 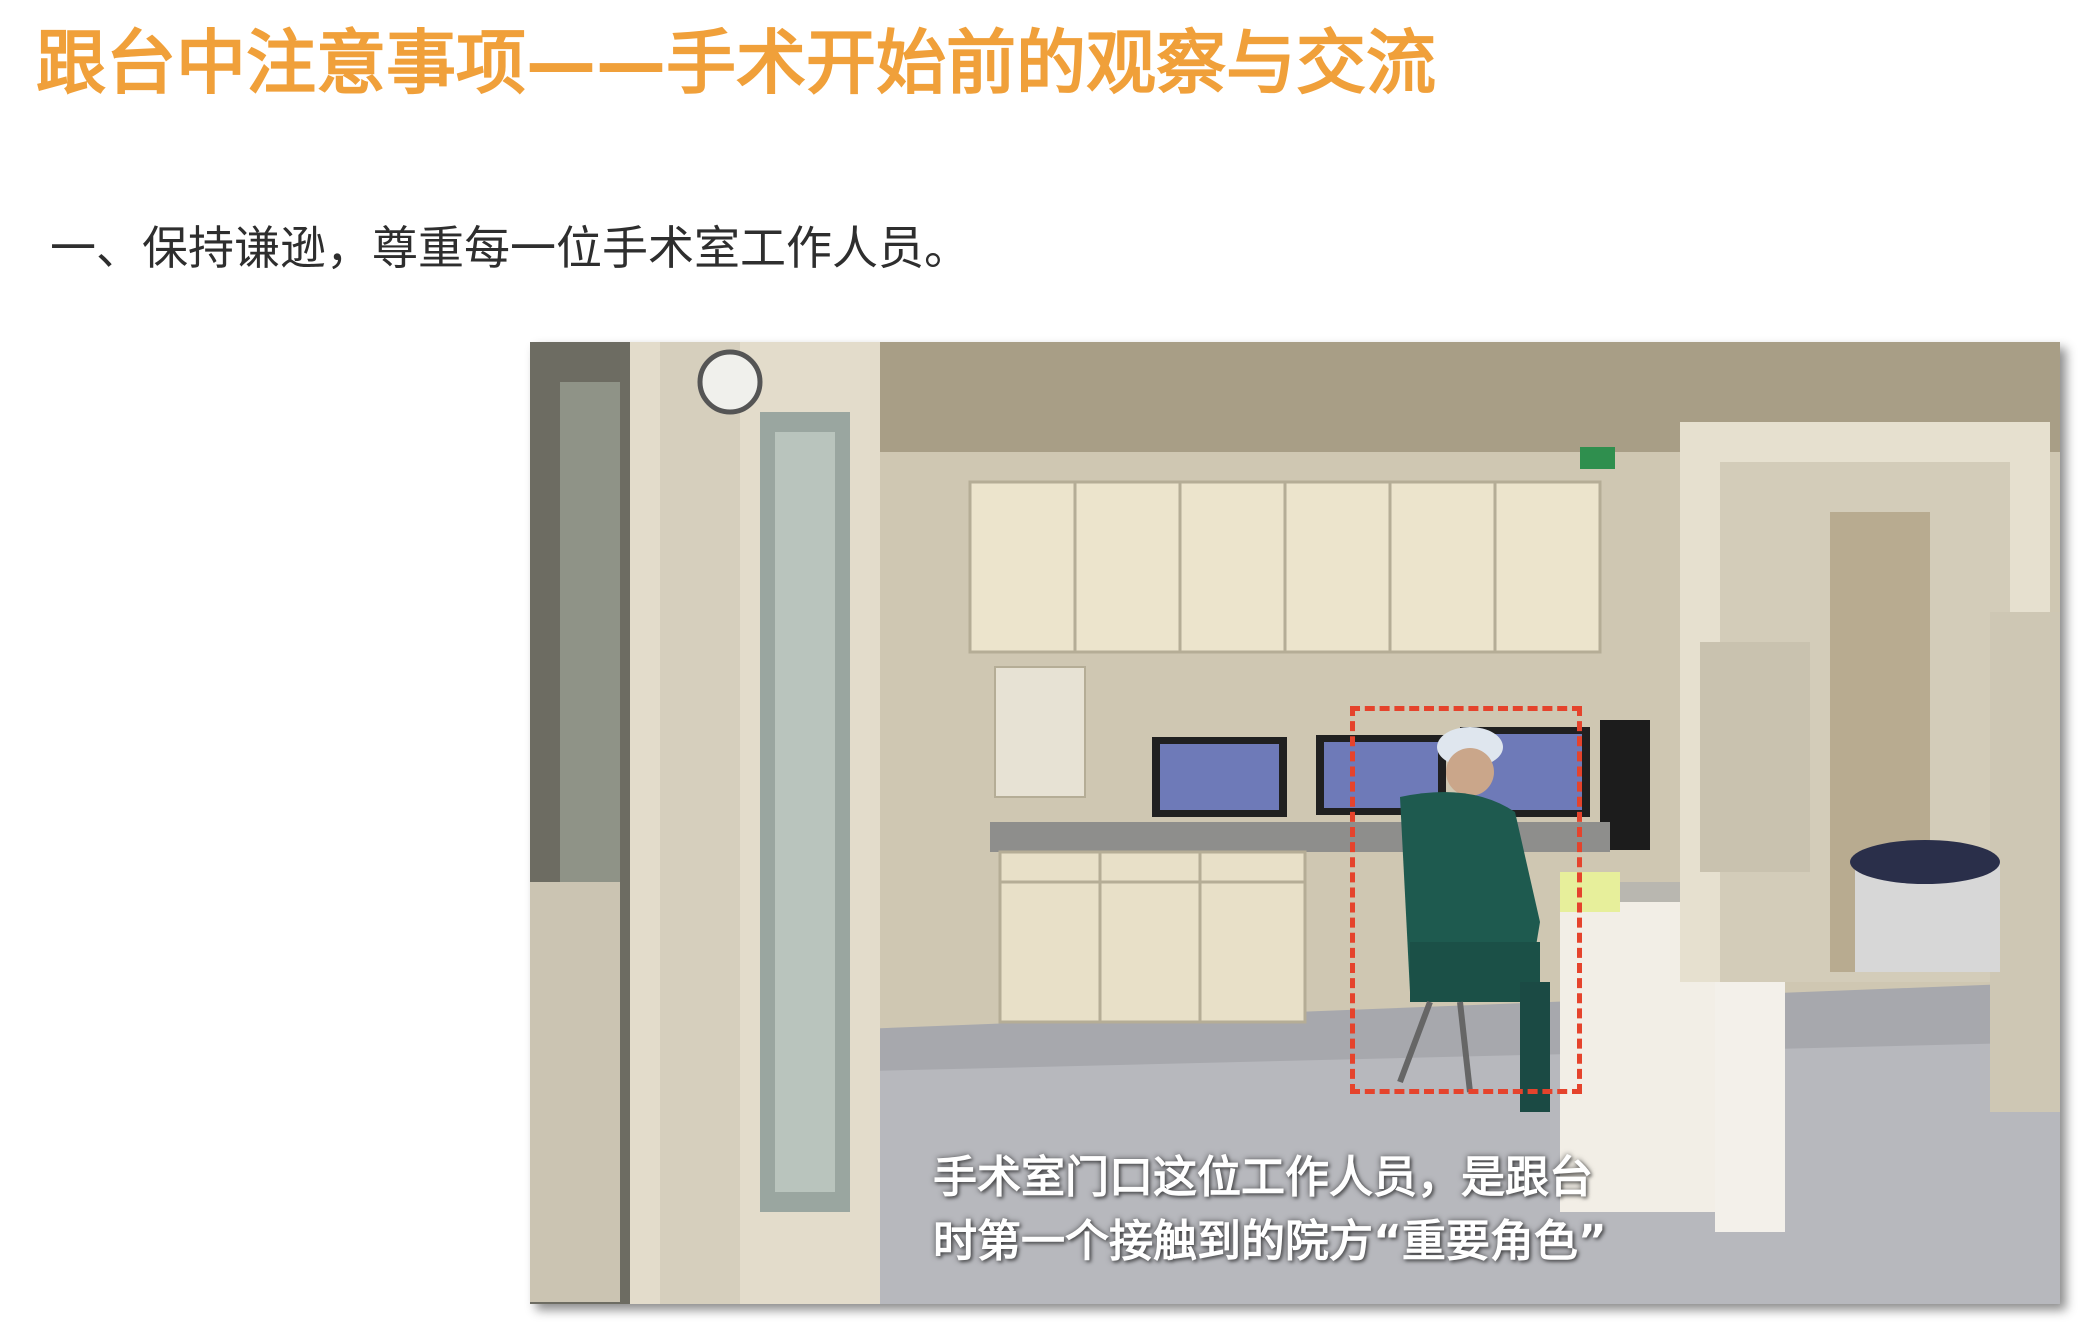 What do you see at coordinates (736, 63) in the screenshot?
I see `slide-title: 跟台中注意事项——手术开始前的观察与交流` at bounding box center [736, 63].